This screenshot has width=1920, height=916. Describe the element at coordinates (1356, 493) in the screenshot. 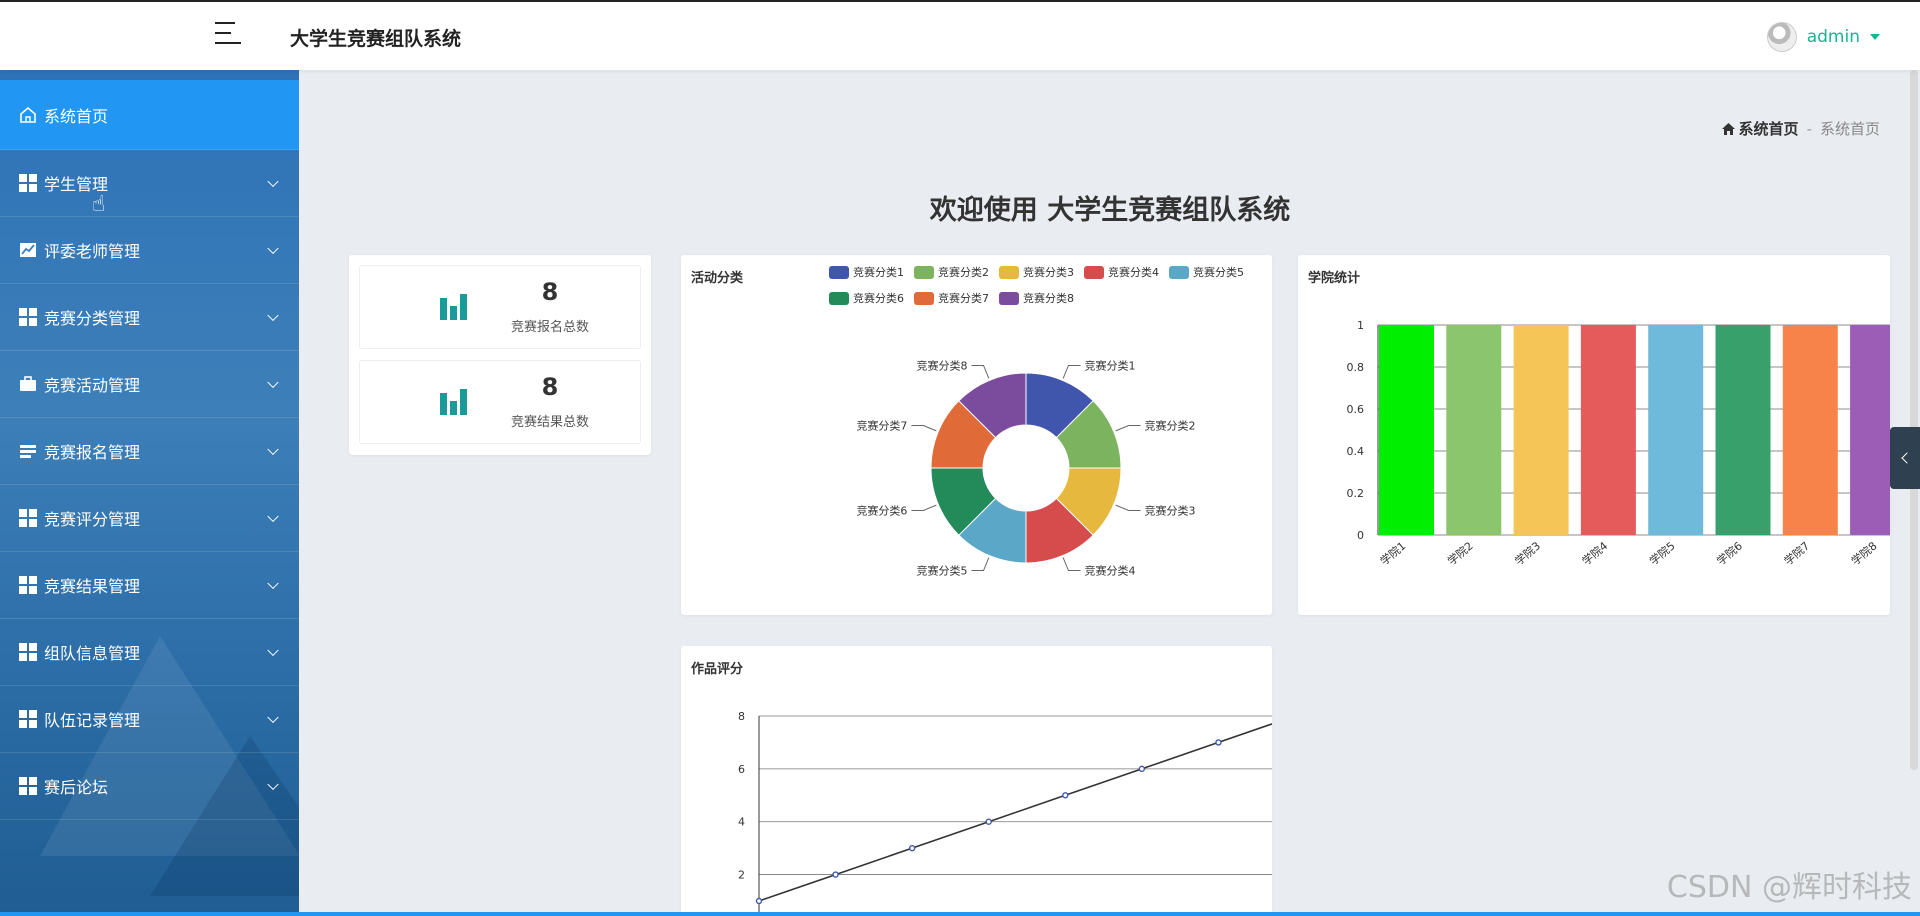

I see `y-tick-label: 0.2` at that location.